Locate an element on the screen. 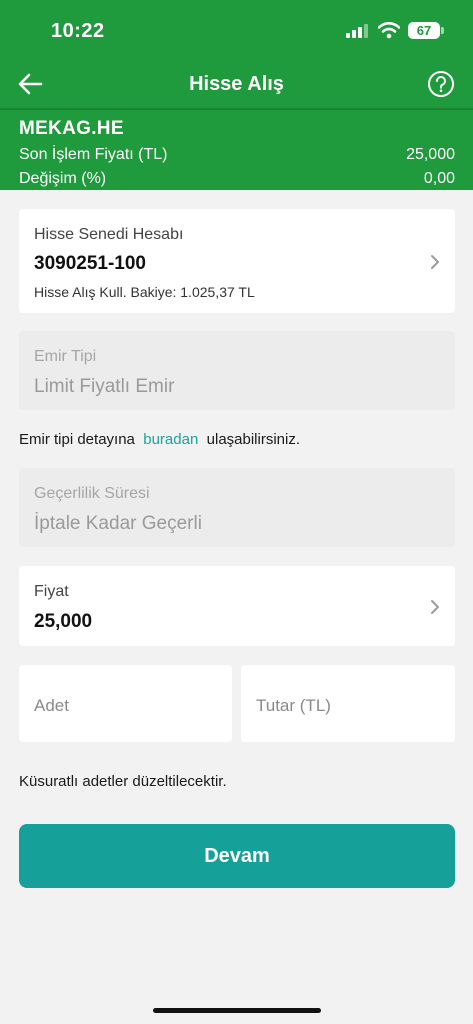 Image resolution: width=473 pixels, height=1024 pixels. change-value: 0,00 is located at coordinates (439, 178).